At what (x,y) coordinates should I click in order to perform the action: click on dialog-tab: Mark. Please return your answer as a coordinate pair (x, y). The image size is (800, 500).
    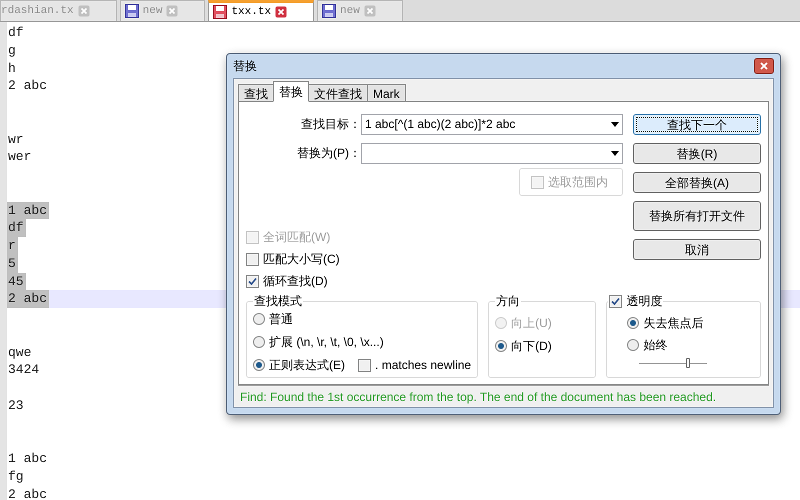
    Looking at the image, I should click on (386, 93).